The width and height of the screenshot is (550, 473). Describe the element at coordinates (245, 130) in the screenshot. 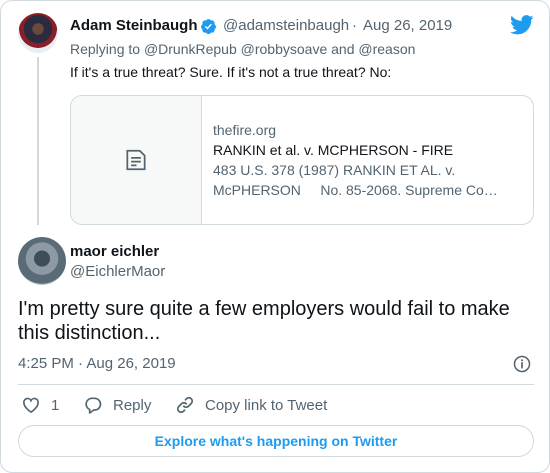

I see `link-domain: thefire.org` at that location.